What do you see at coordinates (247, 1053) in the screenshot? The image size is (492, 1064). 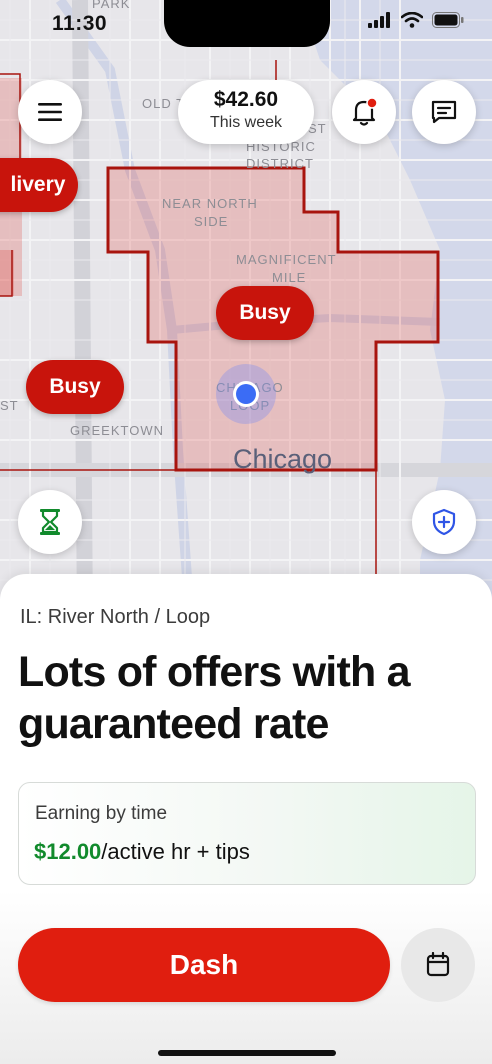 I see `home-indicator` at bounding box center [247, 1053].